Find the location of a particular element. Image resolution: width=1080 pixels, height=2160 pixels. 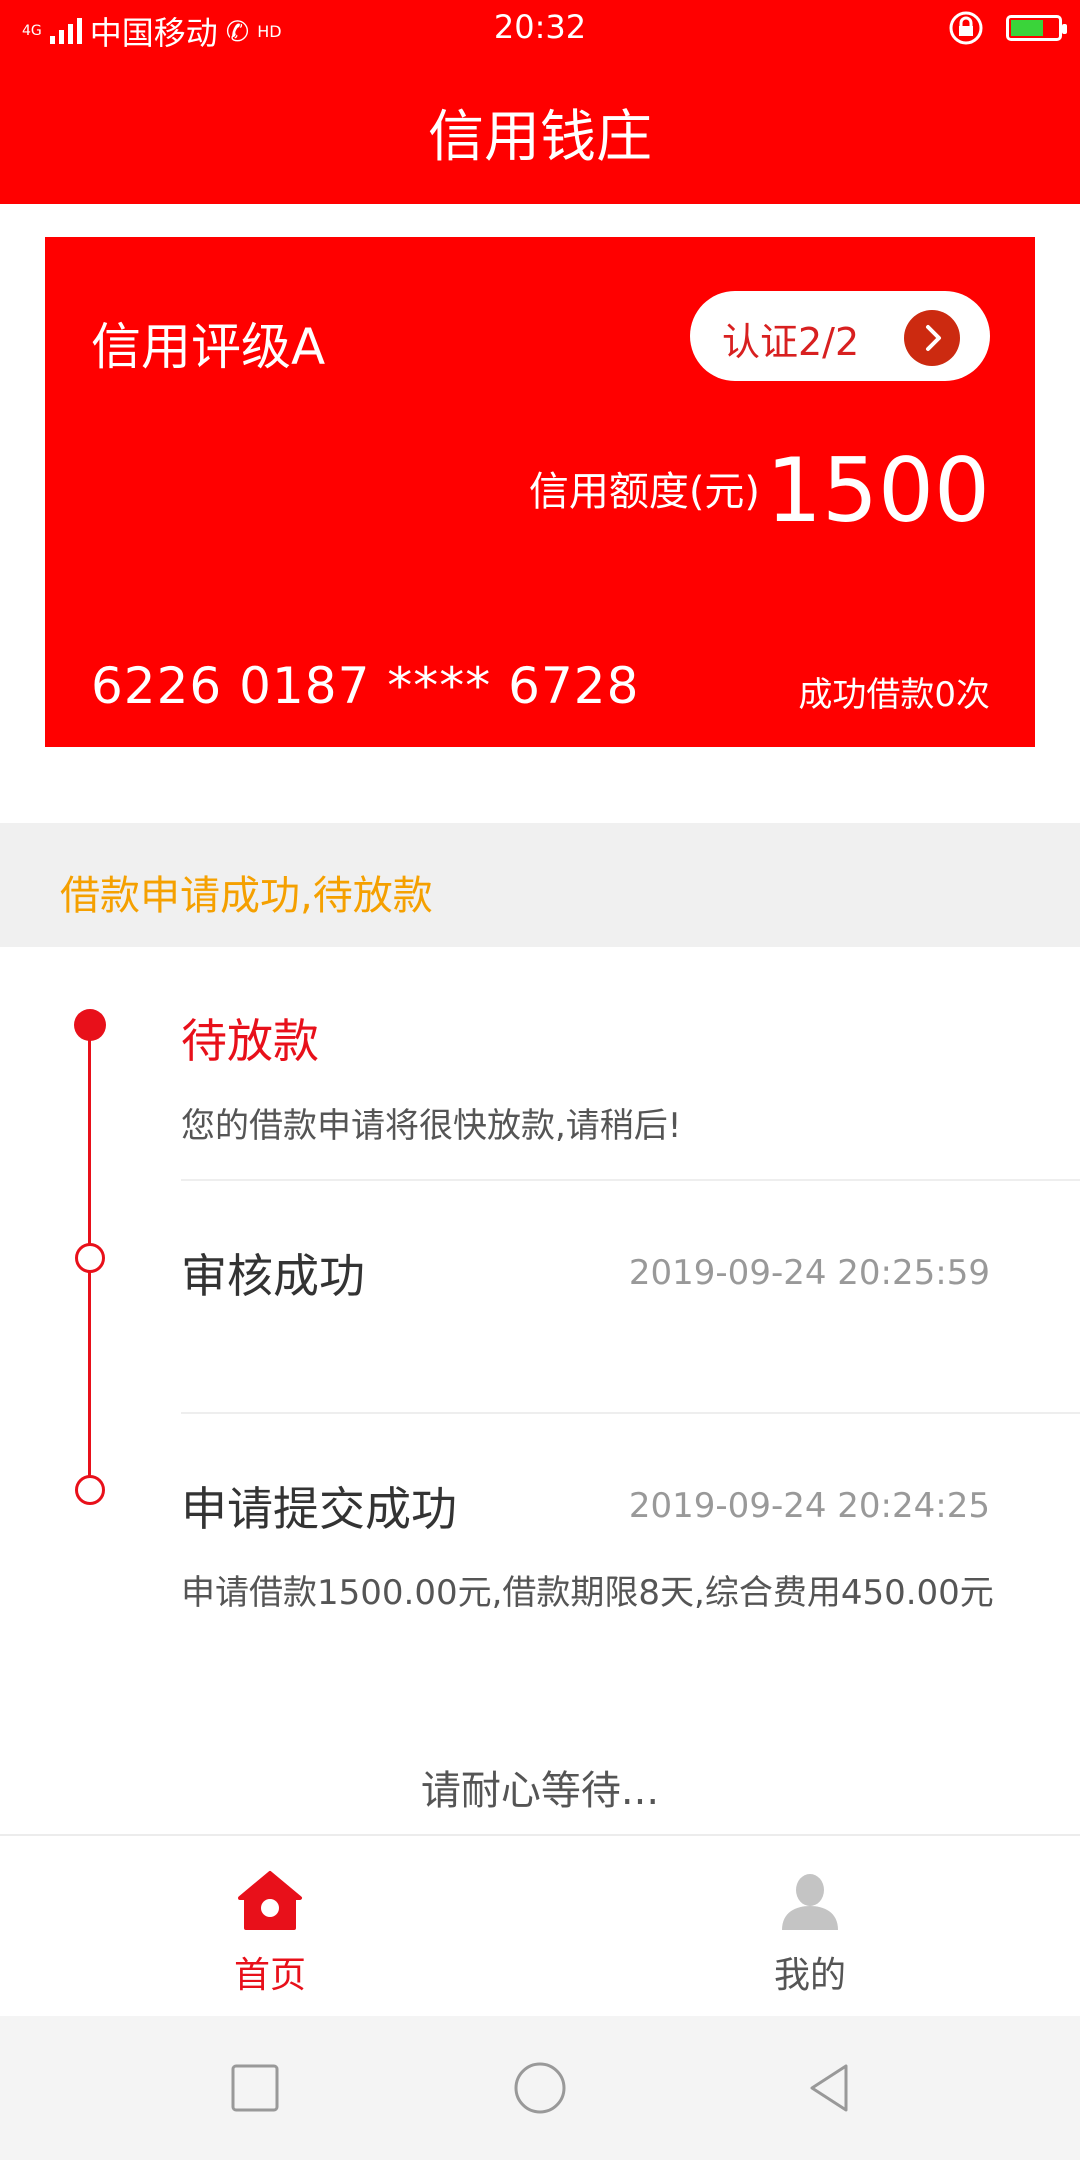

timeline-desc-pending: 您的借款申请将很快放款,请稍后! is located at coordinates (431, 1126).